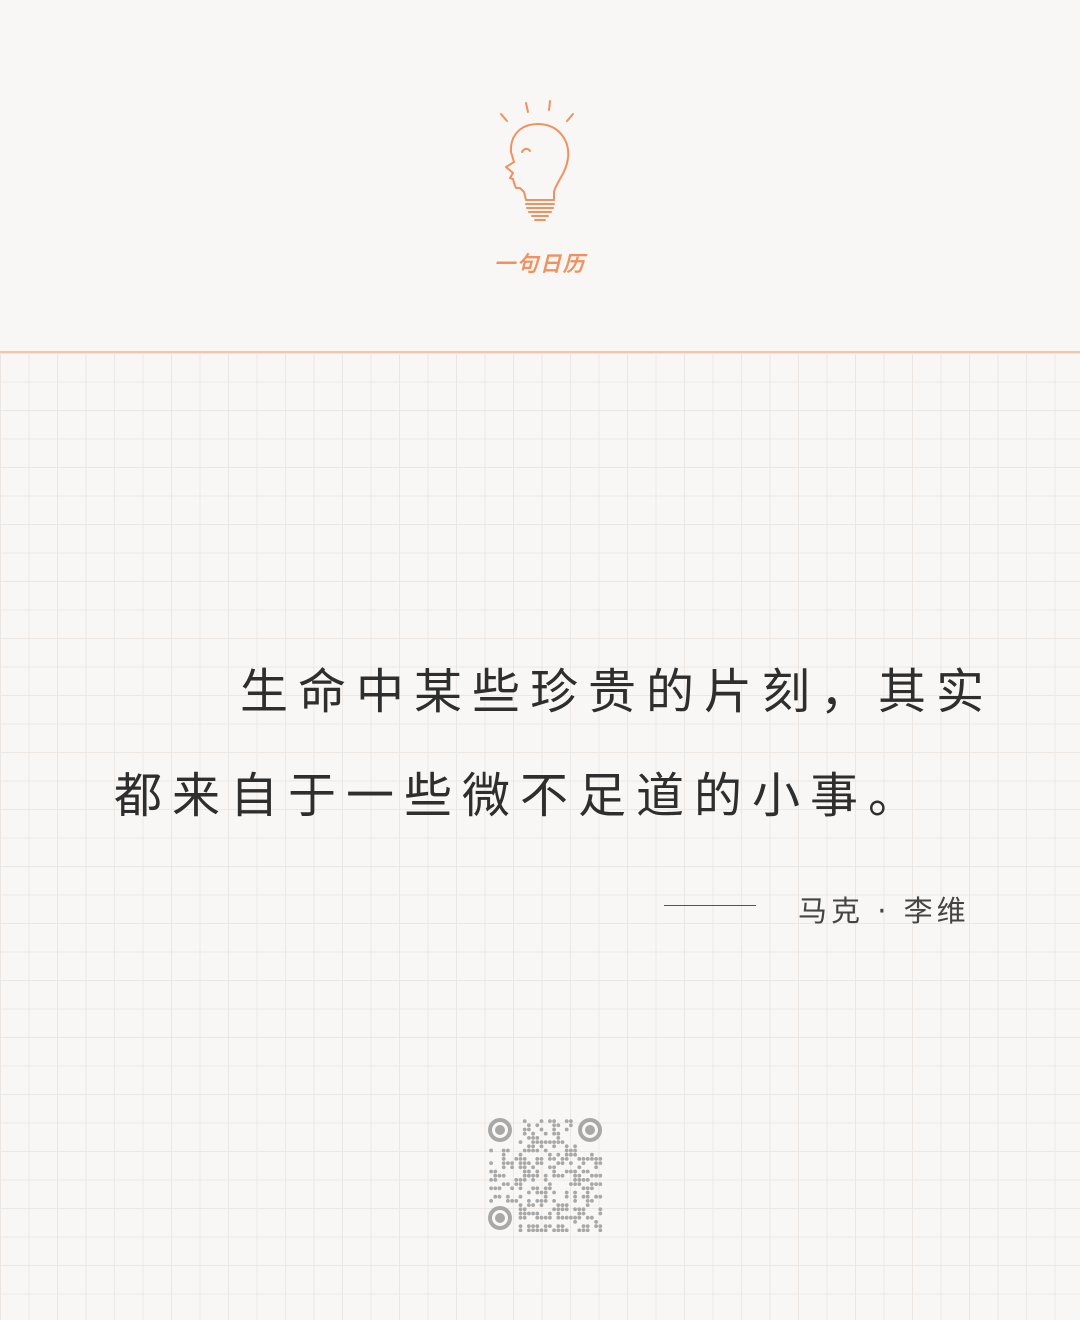 The width and height of the screenshot is (1080, 1320). Describe the element at coordinates (545, 1174) in the screenshot. I see `qr-code-icon` at that location.